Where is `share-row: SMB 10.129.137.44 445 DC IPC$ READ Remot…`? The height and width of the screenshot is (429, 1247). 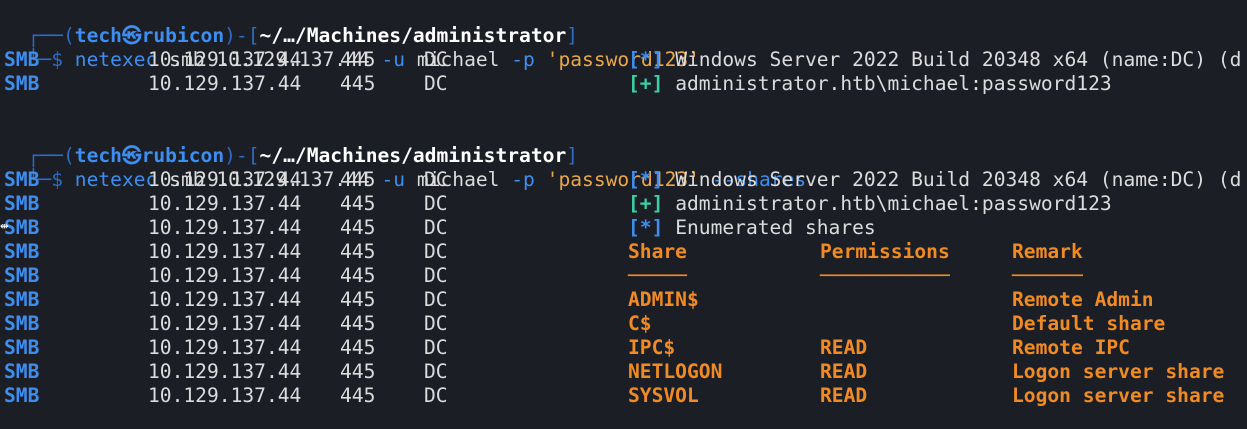 share-row: SMB 10.129.137.44 445 DC IPC$ READ Remot… is located at coordinates (625, 348).